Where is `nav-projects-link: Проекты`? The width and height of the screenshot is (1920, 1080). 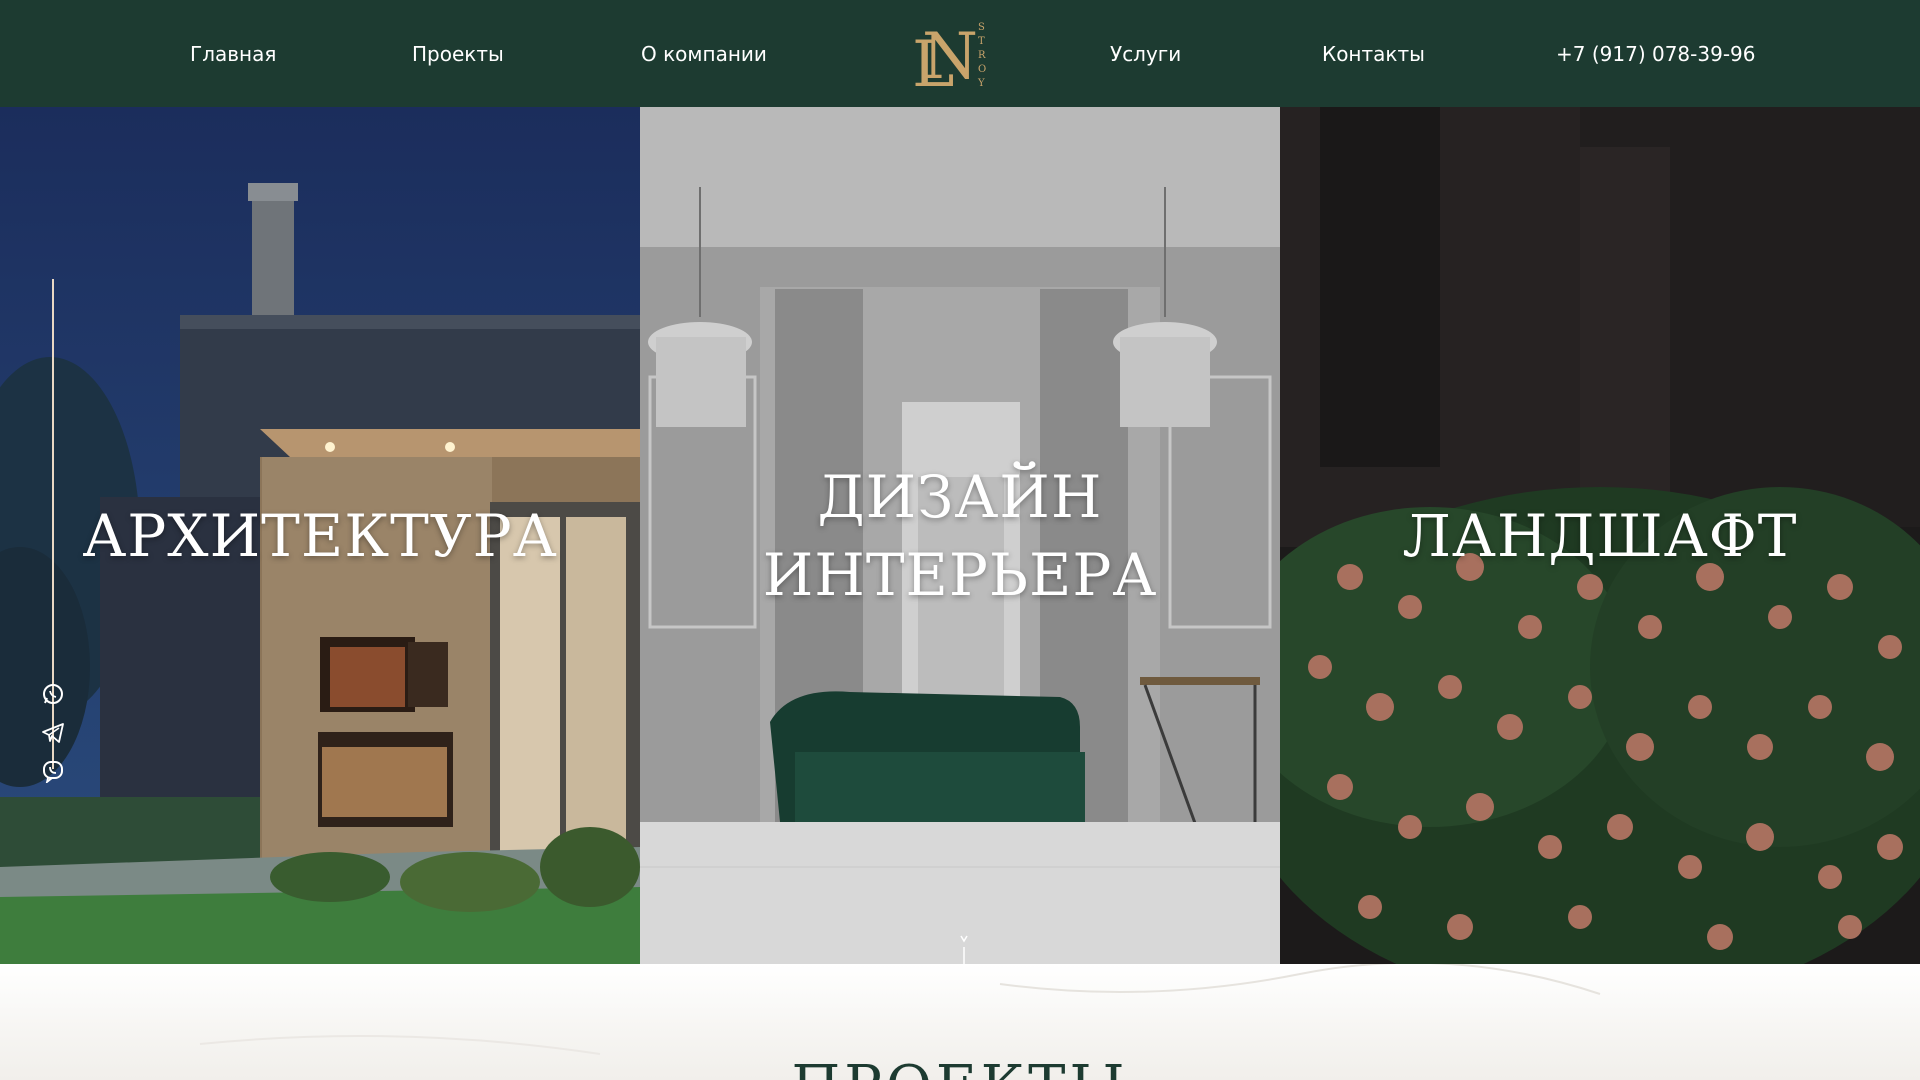 nav-projects-link: Проекты is located at coordinates (458, 53).